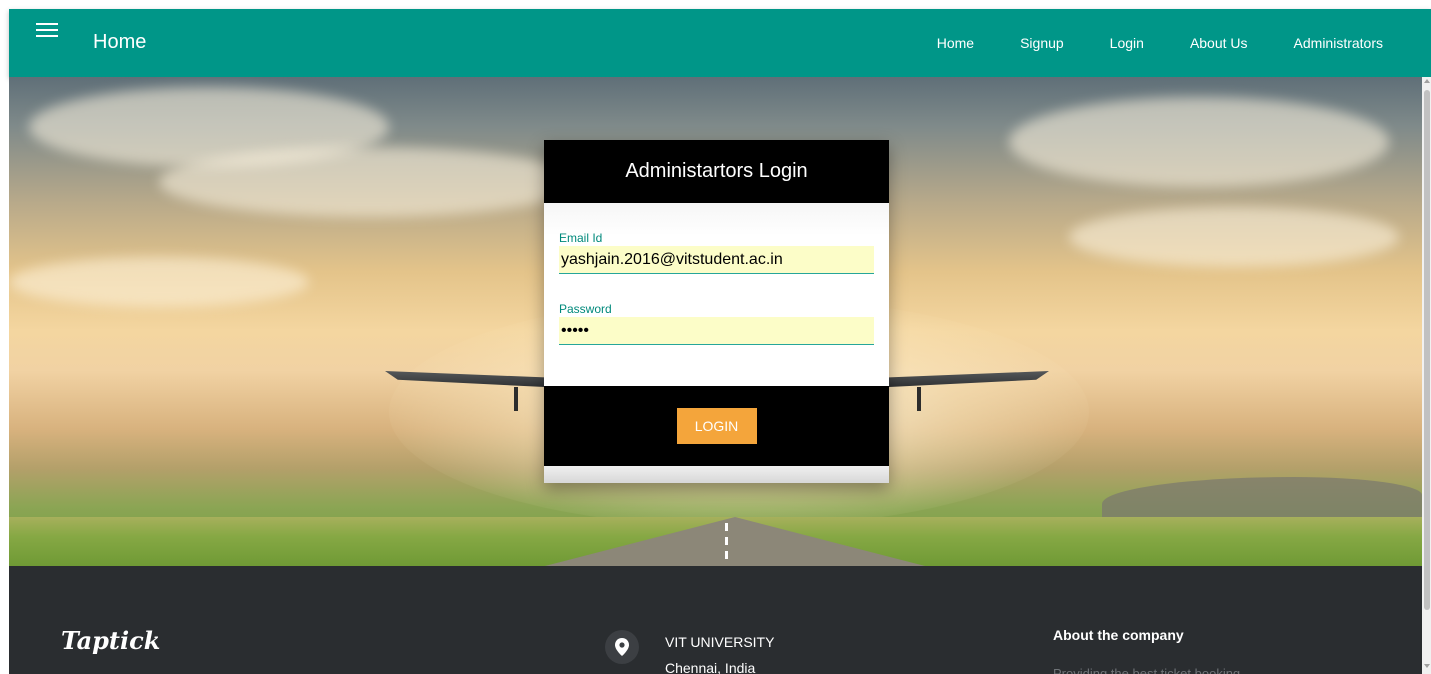  What do you see at coordinates (1147, 670) in the screenshot?
I see `about-company-text: Providing the best ticket booking` at bounding box center [1147, 670].